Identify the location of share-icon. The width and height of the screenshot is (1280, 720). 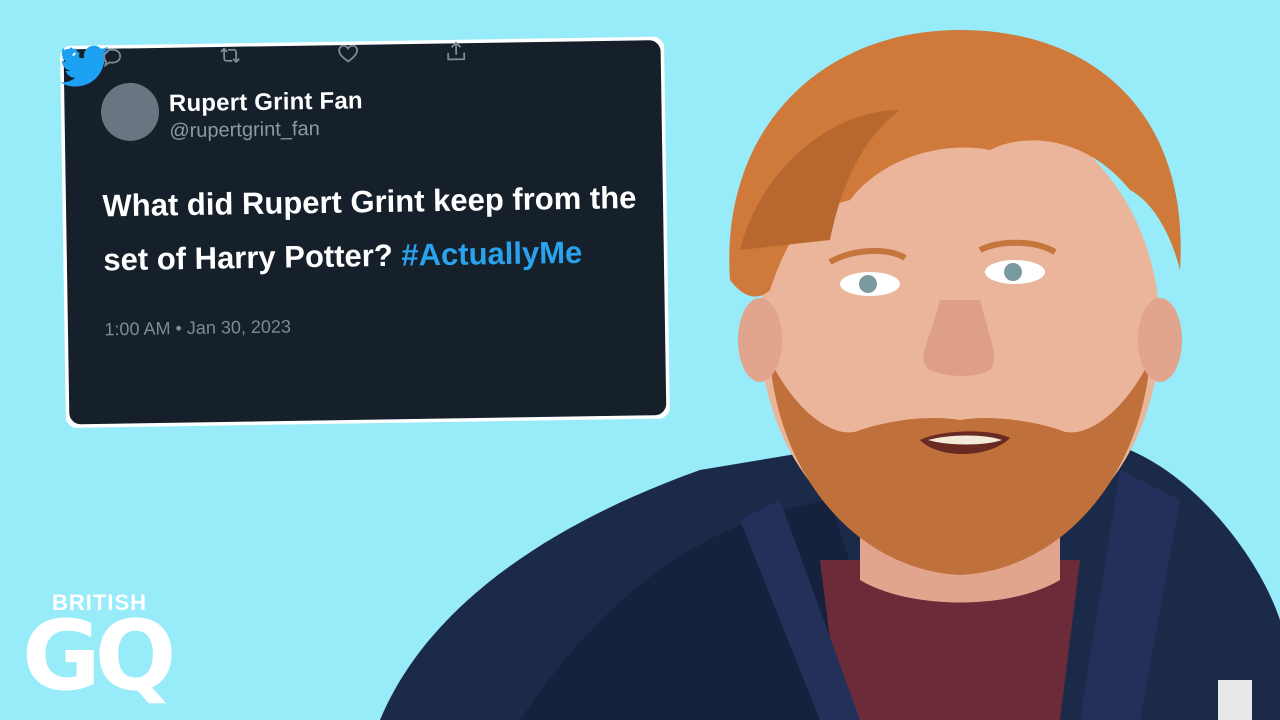
(456, 52).